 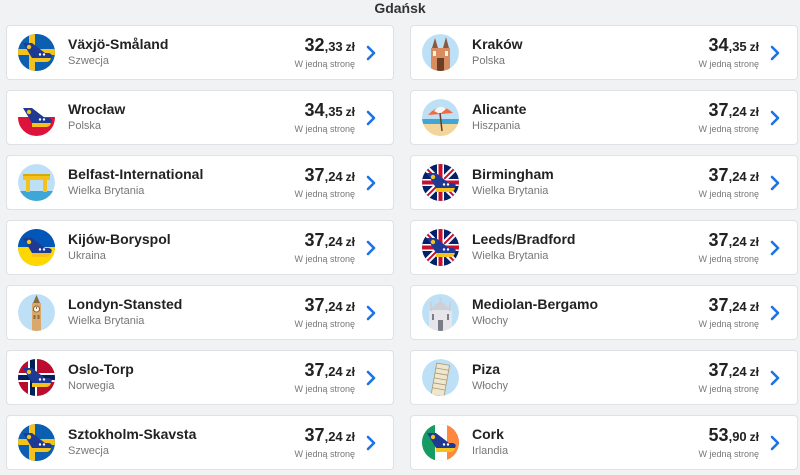 What do you see at coordinates (496, 126) in the screenshot?
I see `destination-country: Hiszpania` at bounding box center [496, 126].